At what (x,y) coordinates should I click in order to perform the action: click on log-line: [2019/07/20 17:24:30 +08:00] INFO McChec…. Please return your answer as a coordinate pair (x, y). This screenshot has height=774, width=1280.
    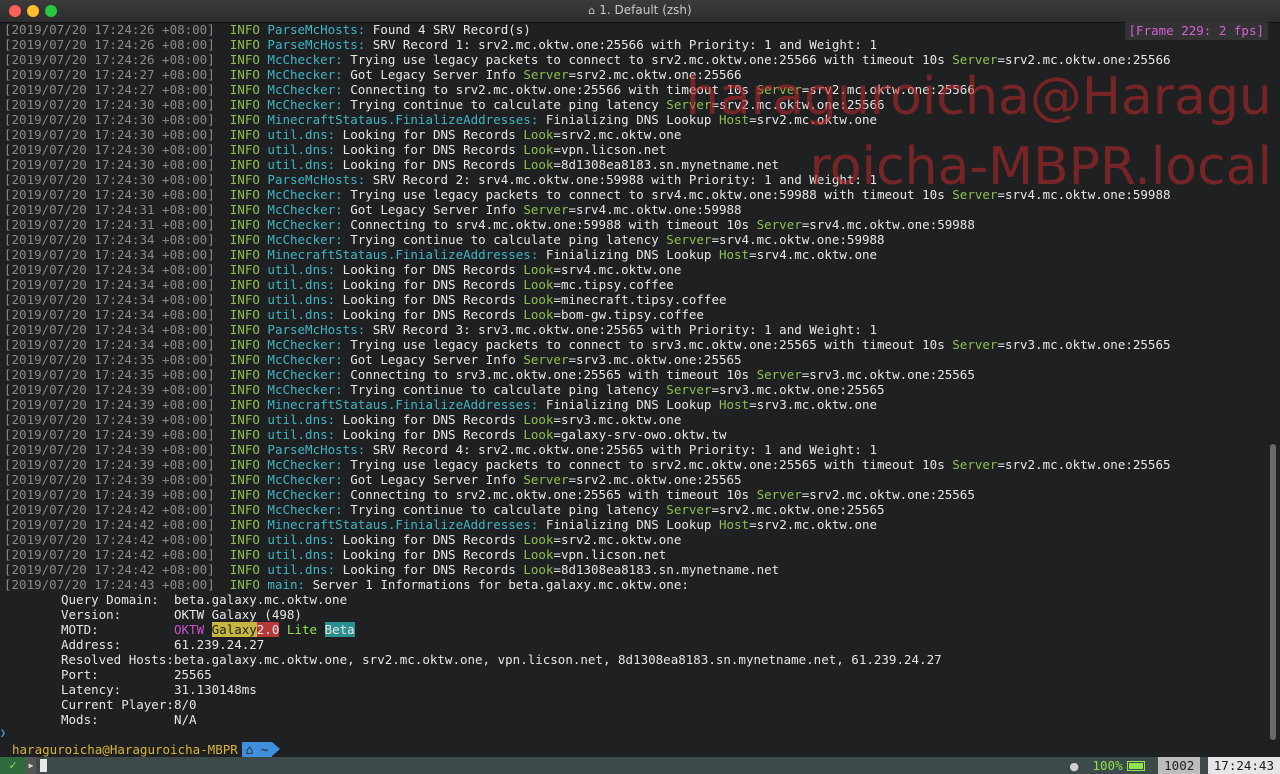
    Looking at the image, I should click on (635, 194).